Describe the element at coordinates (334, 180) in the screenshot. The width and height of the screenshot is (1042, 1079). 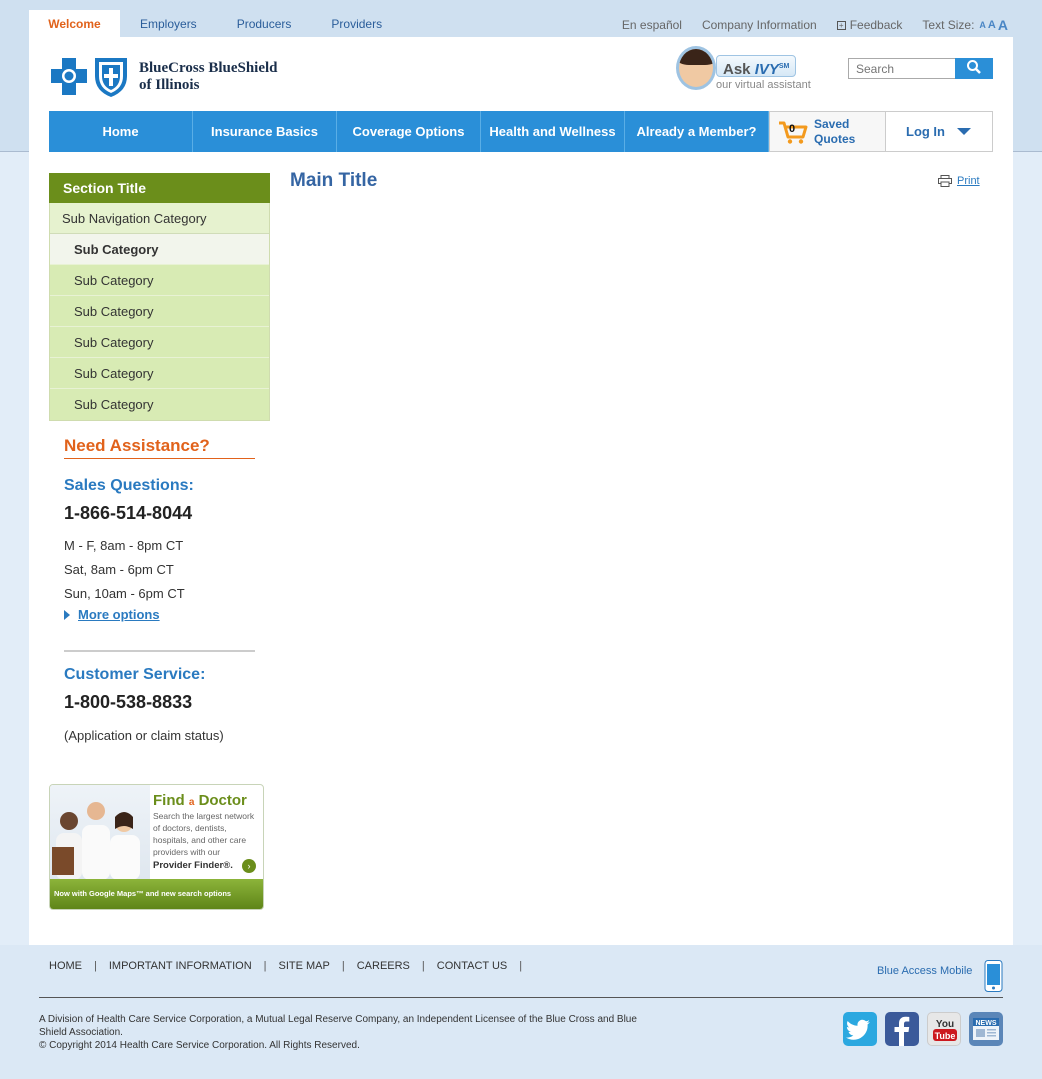
I see `page-title: Main Title` at that location.